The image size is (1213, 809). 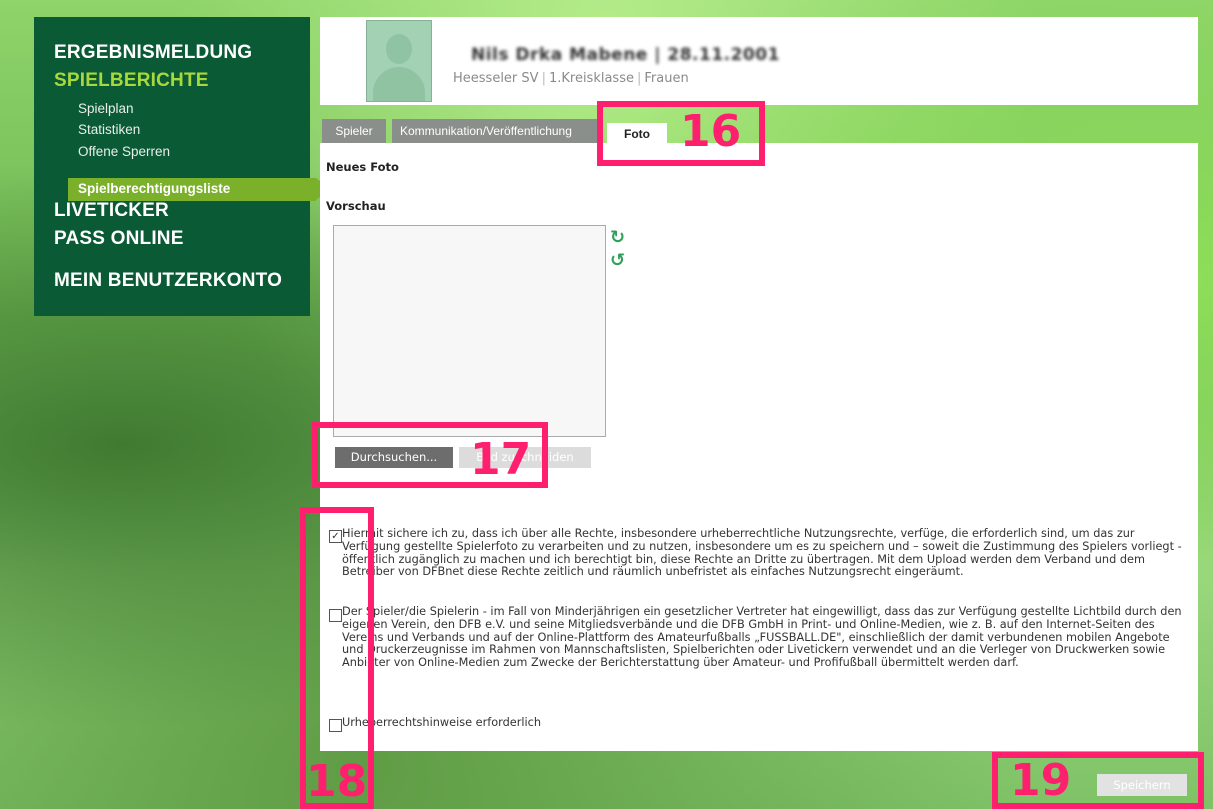 I want to click on nav-liveticker: LIVETICKER, so click(x=111, y=211).